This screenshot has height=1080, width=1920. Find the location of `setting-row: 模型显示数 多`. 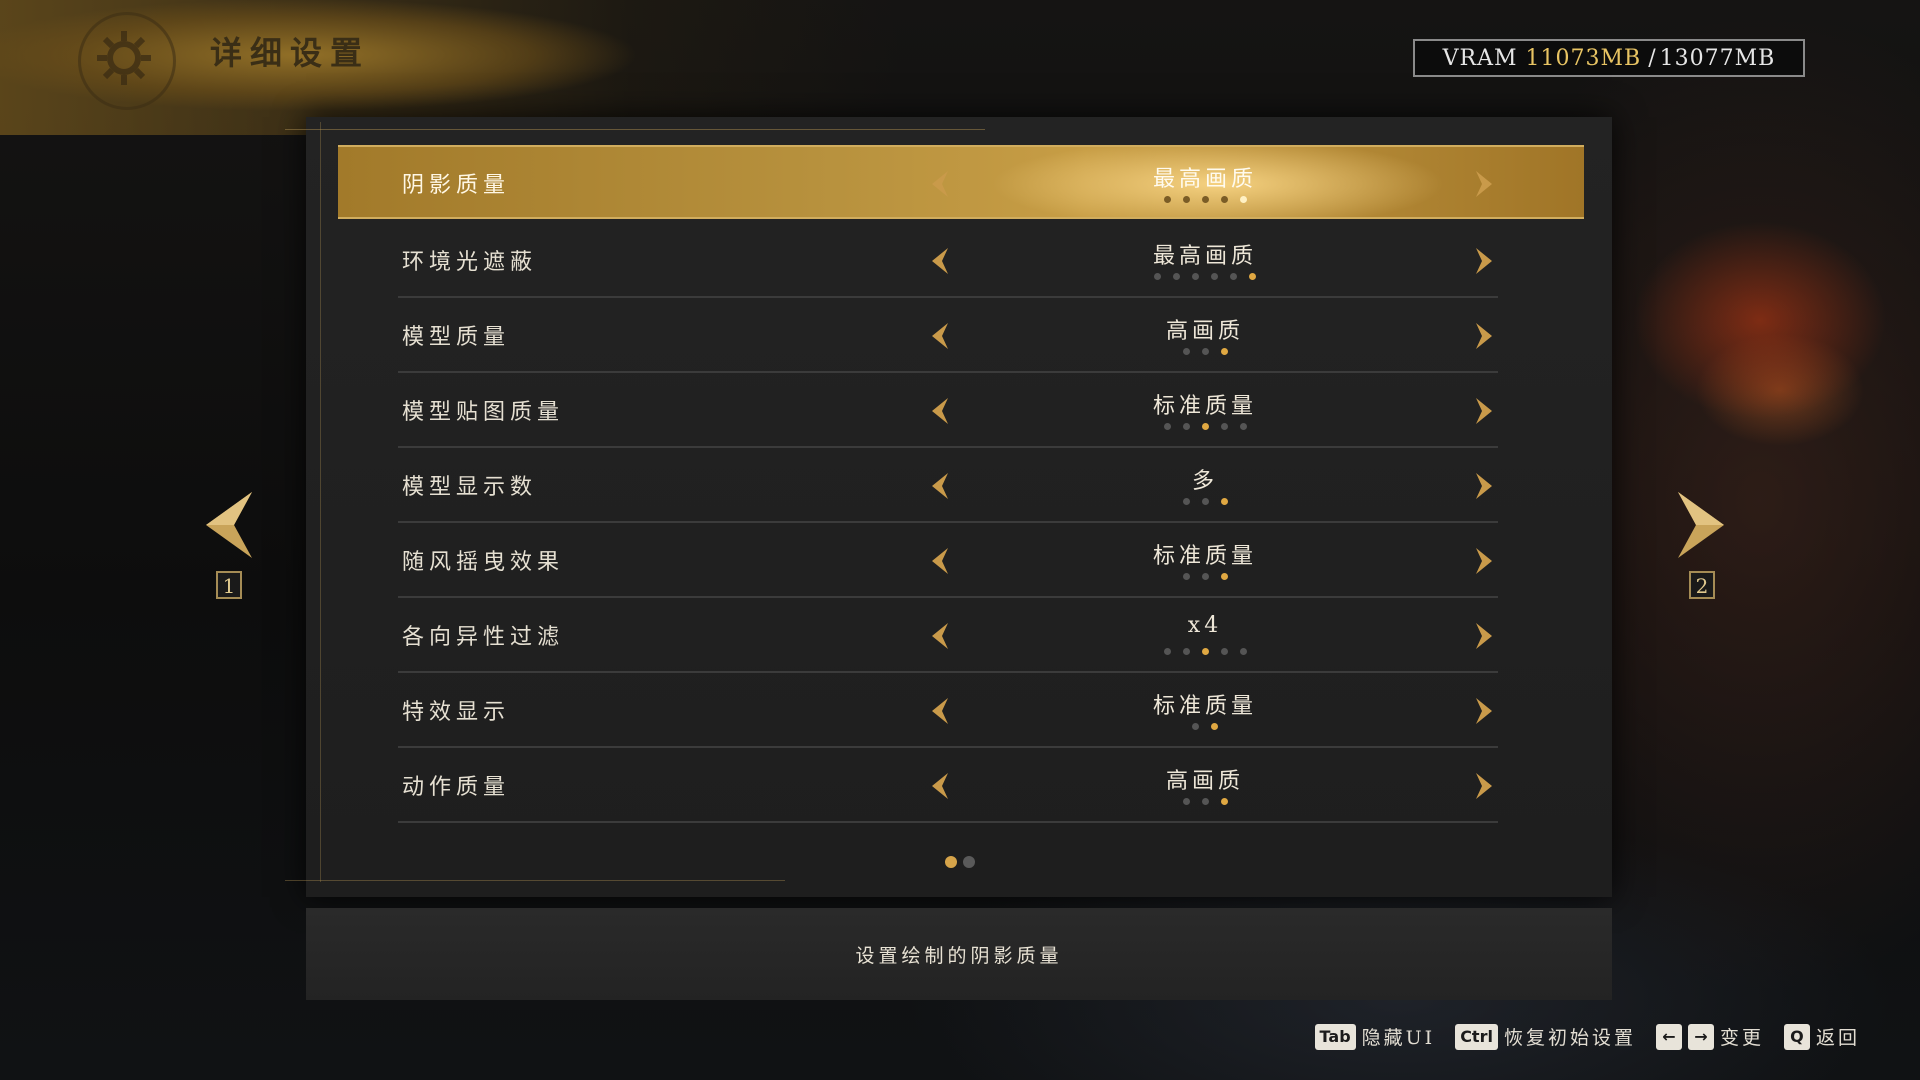

setting-row: 模型显示数 多 is located at coordinates (948, 486).